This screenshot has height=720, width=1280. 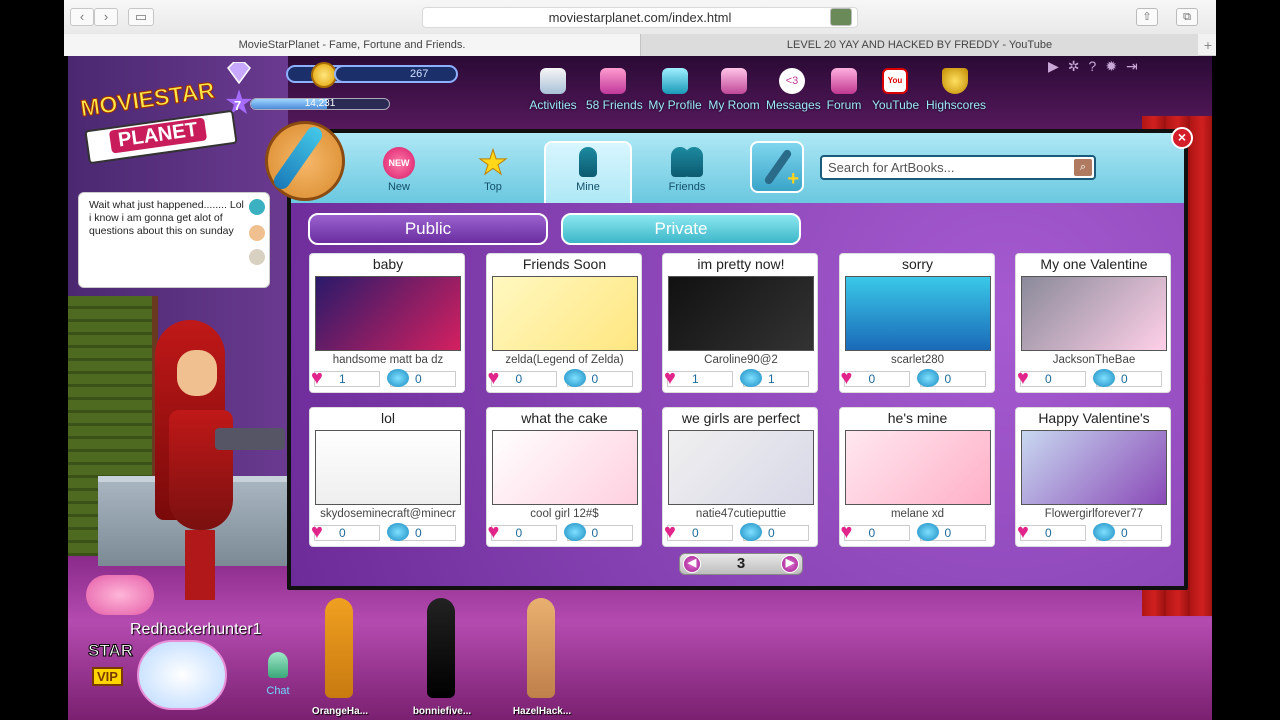 I want to click on help-icon: ?, so click(x=1097, y=66).